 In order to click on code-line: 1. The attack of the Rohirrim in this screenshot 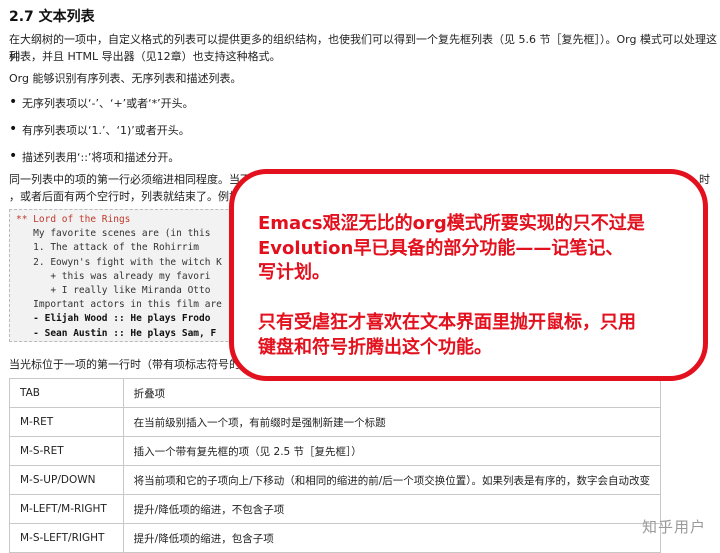, I will do `click(108, 248)`.